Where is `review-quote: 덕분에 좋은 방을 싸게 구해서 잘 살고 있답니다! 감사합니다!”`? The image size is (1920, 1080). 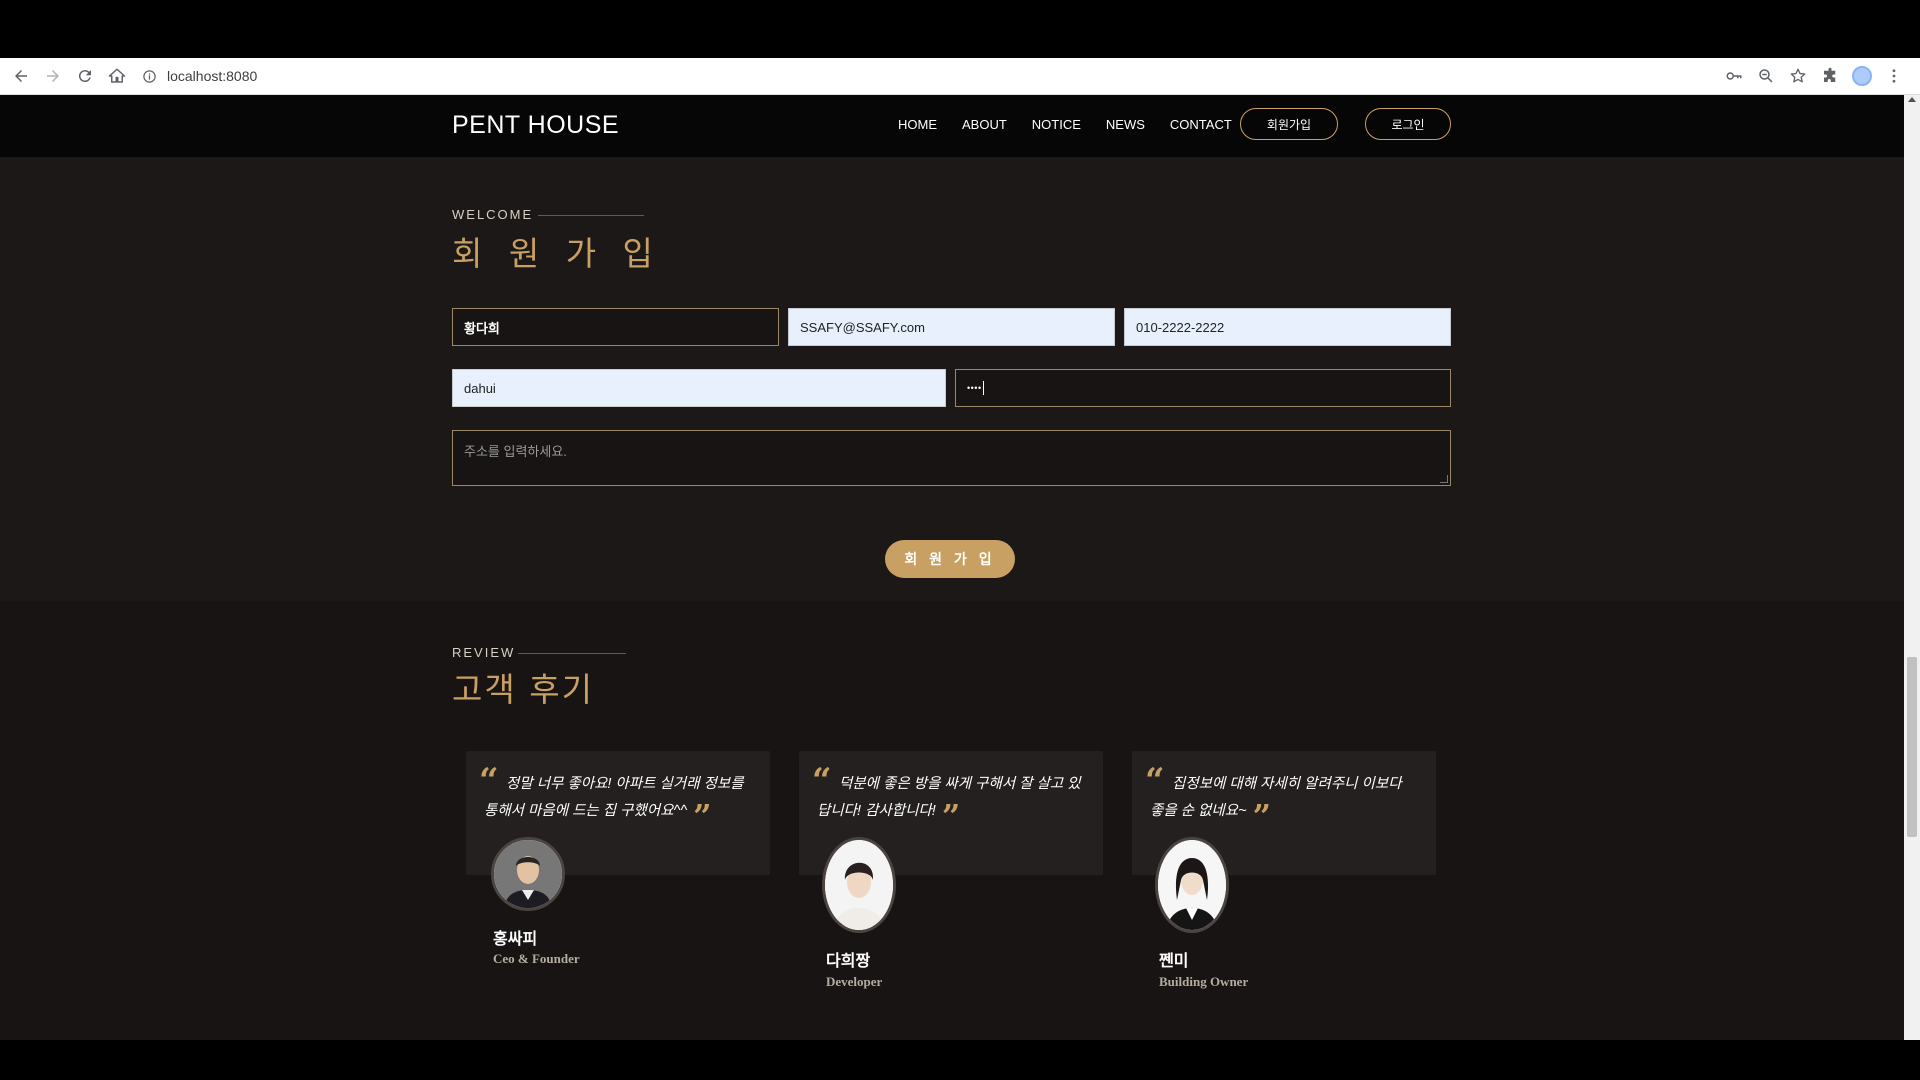
review-quote: 덕분에 좋은 방을 싸게 구해서 잘 살고 있답니다! 감사합니다!” is located at coordinates (951, 801).